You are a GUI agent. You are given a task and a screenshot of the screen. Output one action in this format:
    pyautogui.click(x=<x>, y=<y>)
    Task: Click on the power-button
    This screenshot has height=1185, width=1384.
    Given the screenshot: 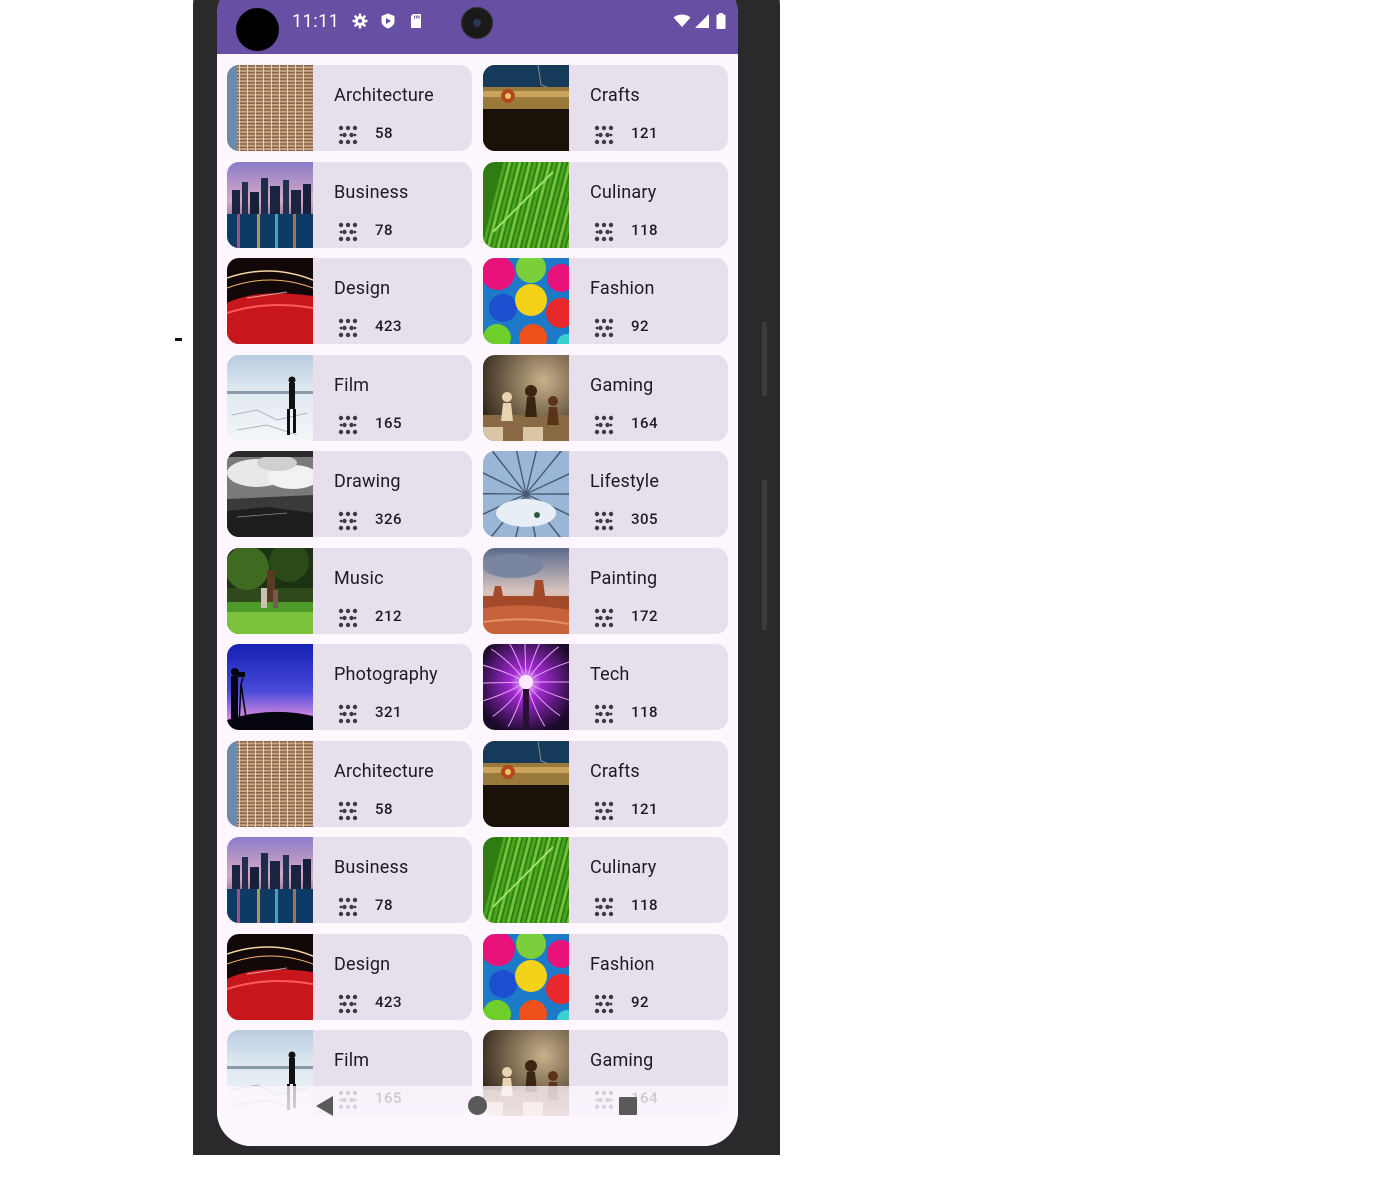 What is the action you would take?
    pyautogui.click(x=764, y=555)
    